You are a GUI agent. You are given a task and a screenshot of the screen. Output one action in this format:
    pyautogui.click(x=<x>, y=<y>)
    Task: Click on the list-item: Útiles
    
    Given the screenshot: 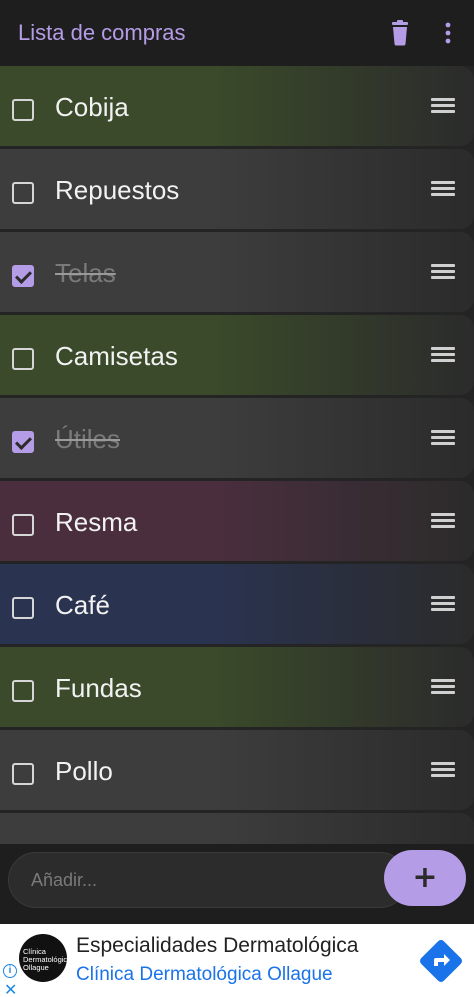 What is the action you would take?
    pyautogui.click(x=237, y=438)
    